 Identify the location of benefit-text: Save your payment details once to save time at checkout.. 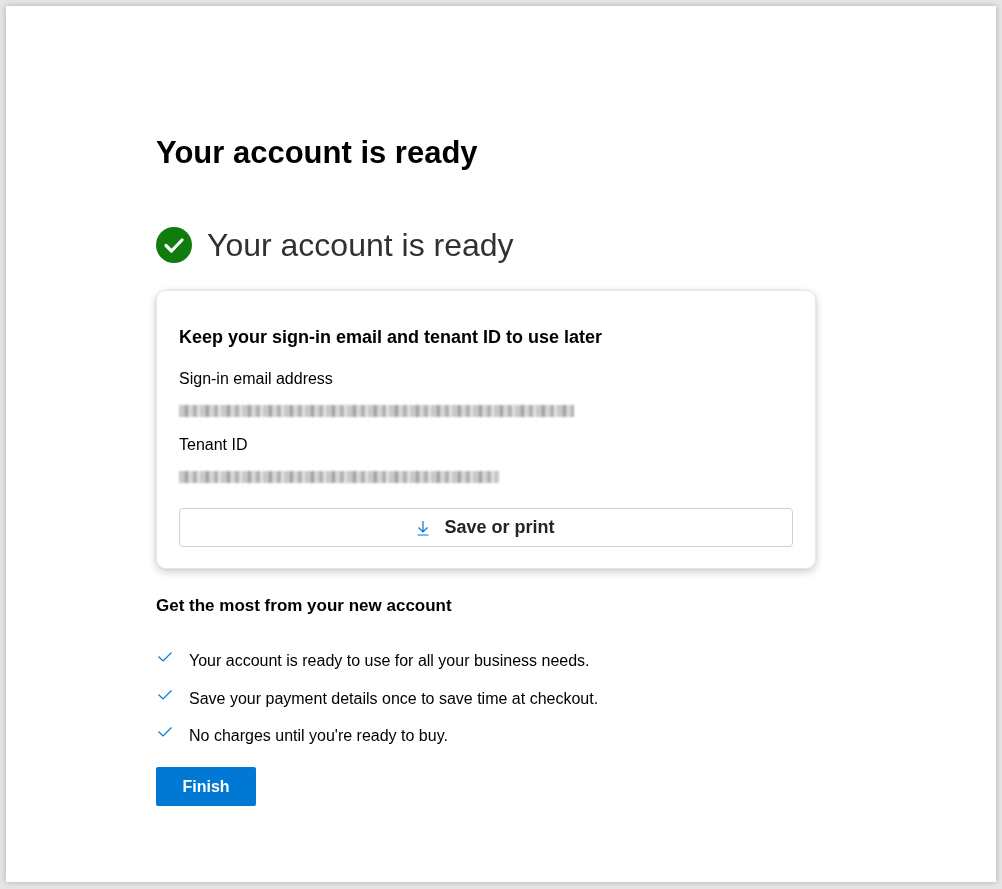
(394, 698).